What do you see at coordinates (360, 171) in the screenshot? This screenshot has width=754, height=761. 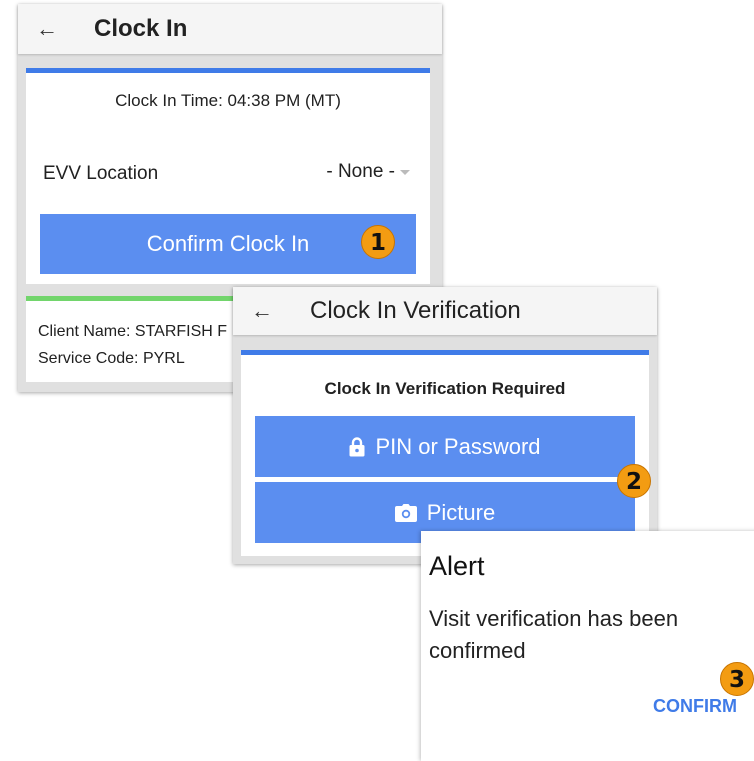 I see `evv-location-value: - None -` at bounding box center [360, 171].